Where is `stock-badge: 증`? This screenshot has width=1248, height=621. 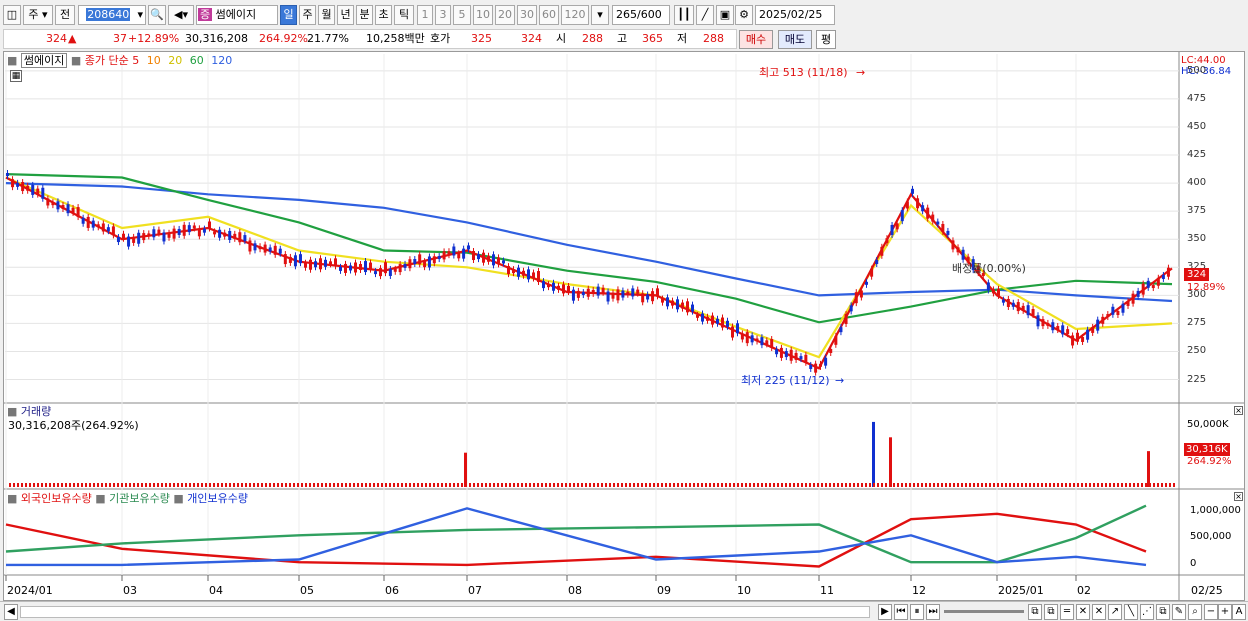
stock-badge: 증 is located at coordinates (205, 14).